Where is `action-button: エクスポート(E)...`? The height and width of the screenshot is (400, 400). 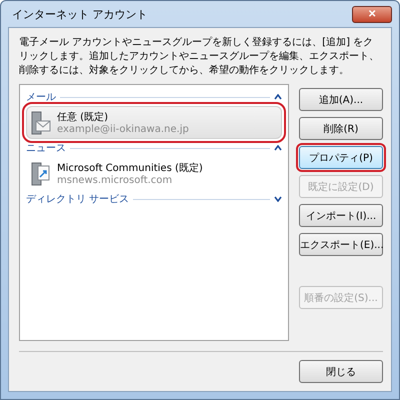
action-button: エクスポート(E)... is located at coordinates (341, 244).